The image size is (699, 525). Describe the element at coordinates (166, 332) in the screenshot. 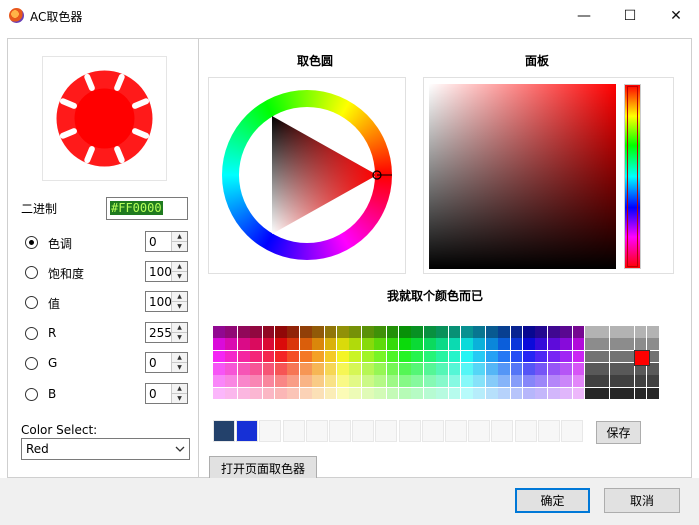

I see `spinner-r: 255 ▲ ▼` at that location.